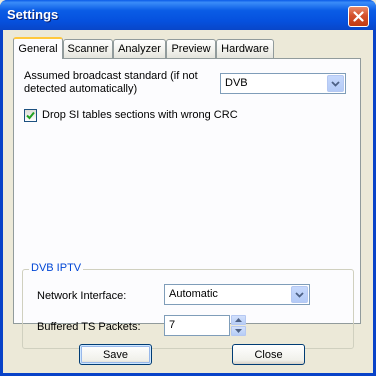  What do you see at coordinates (236, 83) in the screenshot?
I see `select-value: DVB` at bounding box center [236, 83].